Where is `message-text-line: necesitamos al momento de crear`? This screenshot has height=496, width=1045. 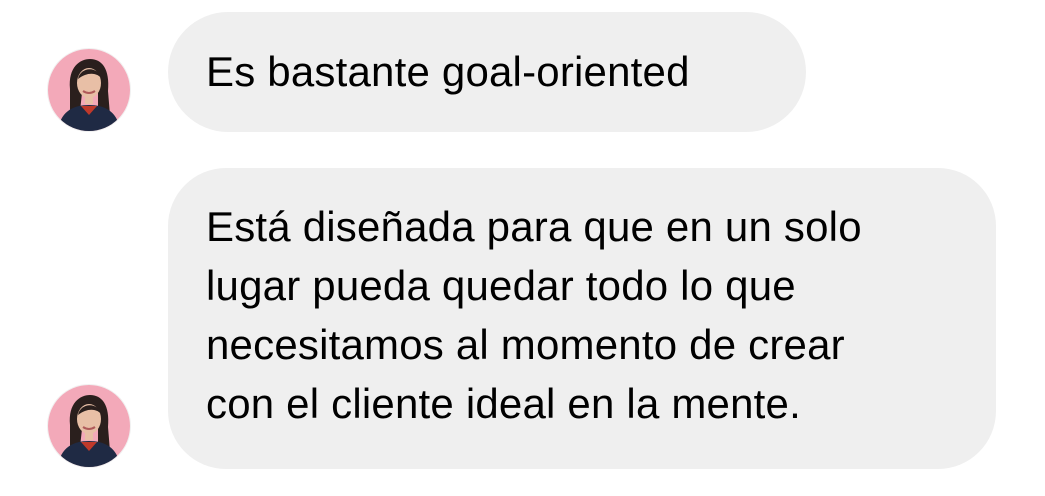
message-text-line: necesitamos al momento de crear is located at coordinates (525, 344).